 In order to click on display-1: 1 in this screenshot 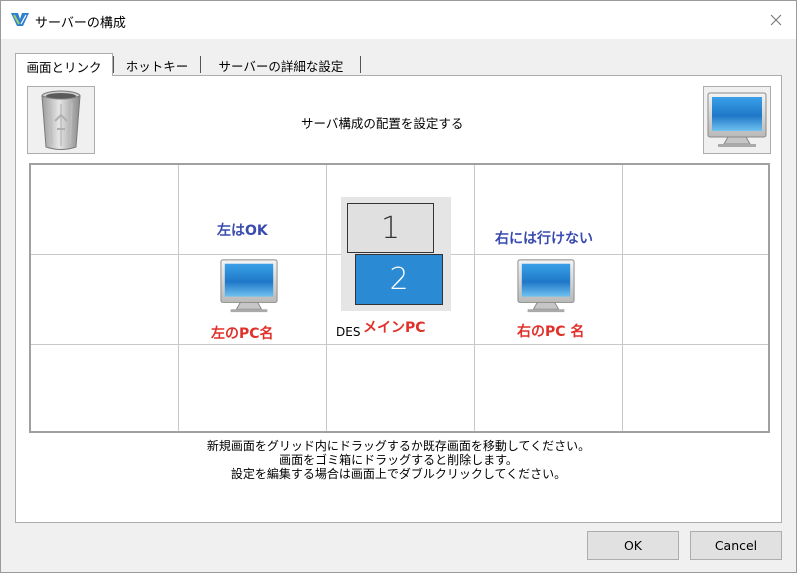, I will do `click(390, 228)`.